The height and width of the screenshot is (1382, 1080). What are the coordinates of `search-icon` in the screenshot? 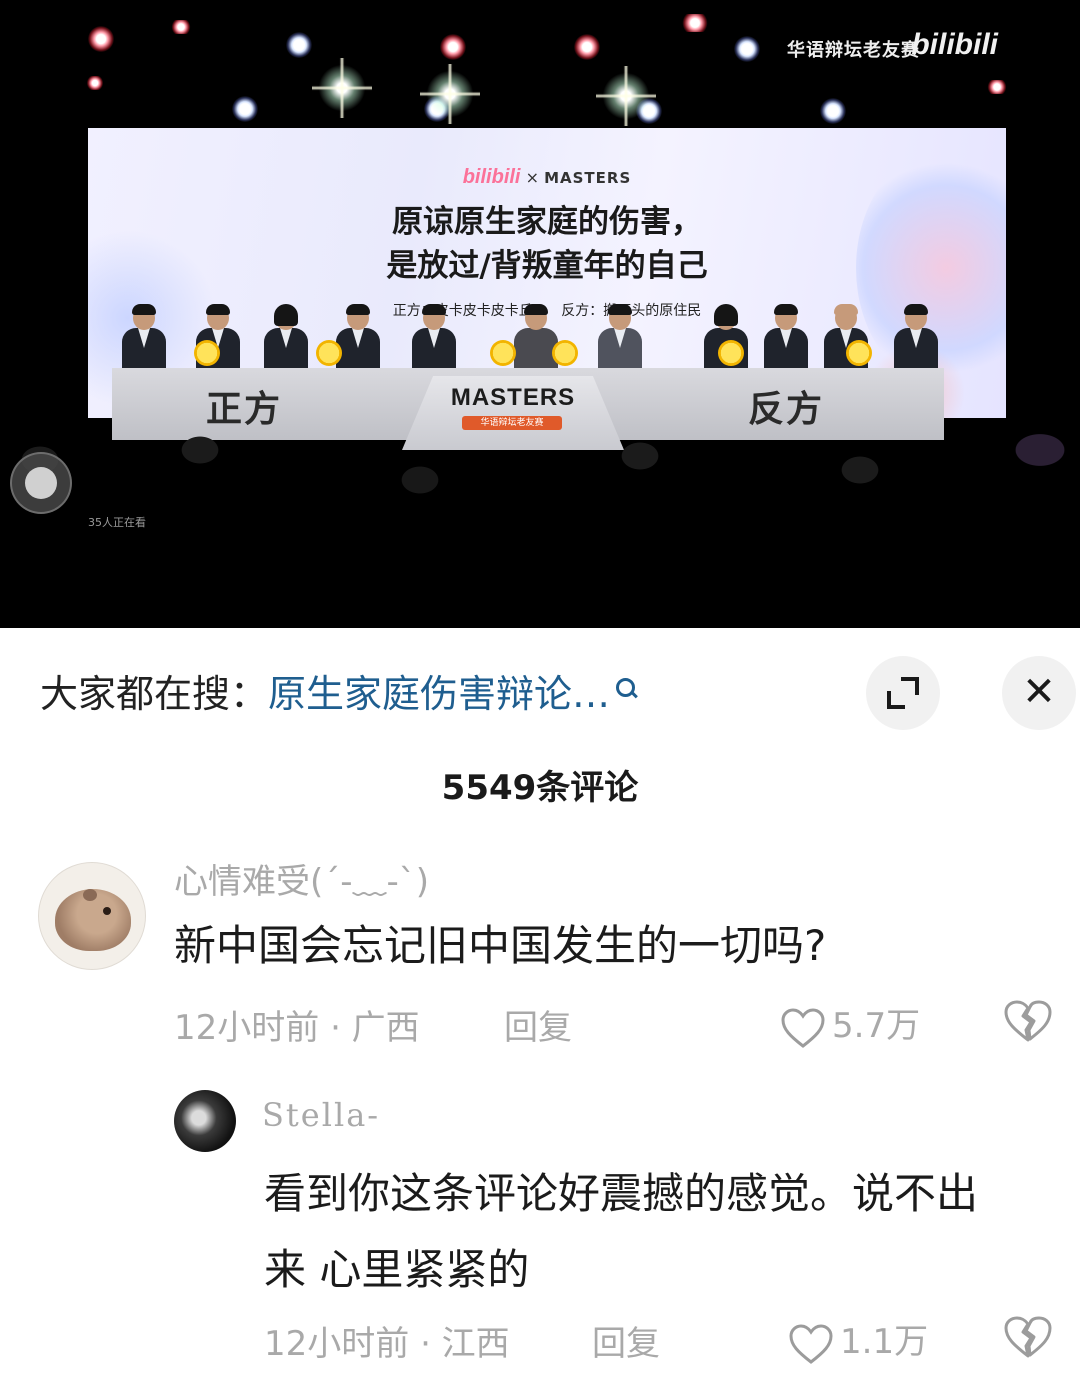 It's located at (627, 688).